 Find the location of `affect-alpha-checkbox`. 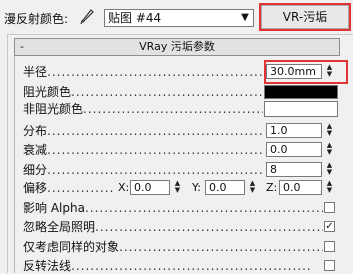

affect-alpha-checkbox is located at coordinates (329, 207).